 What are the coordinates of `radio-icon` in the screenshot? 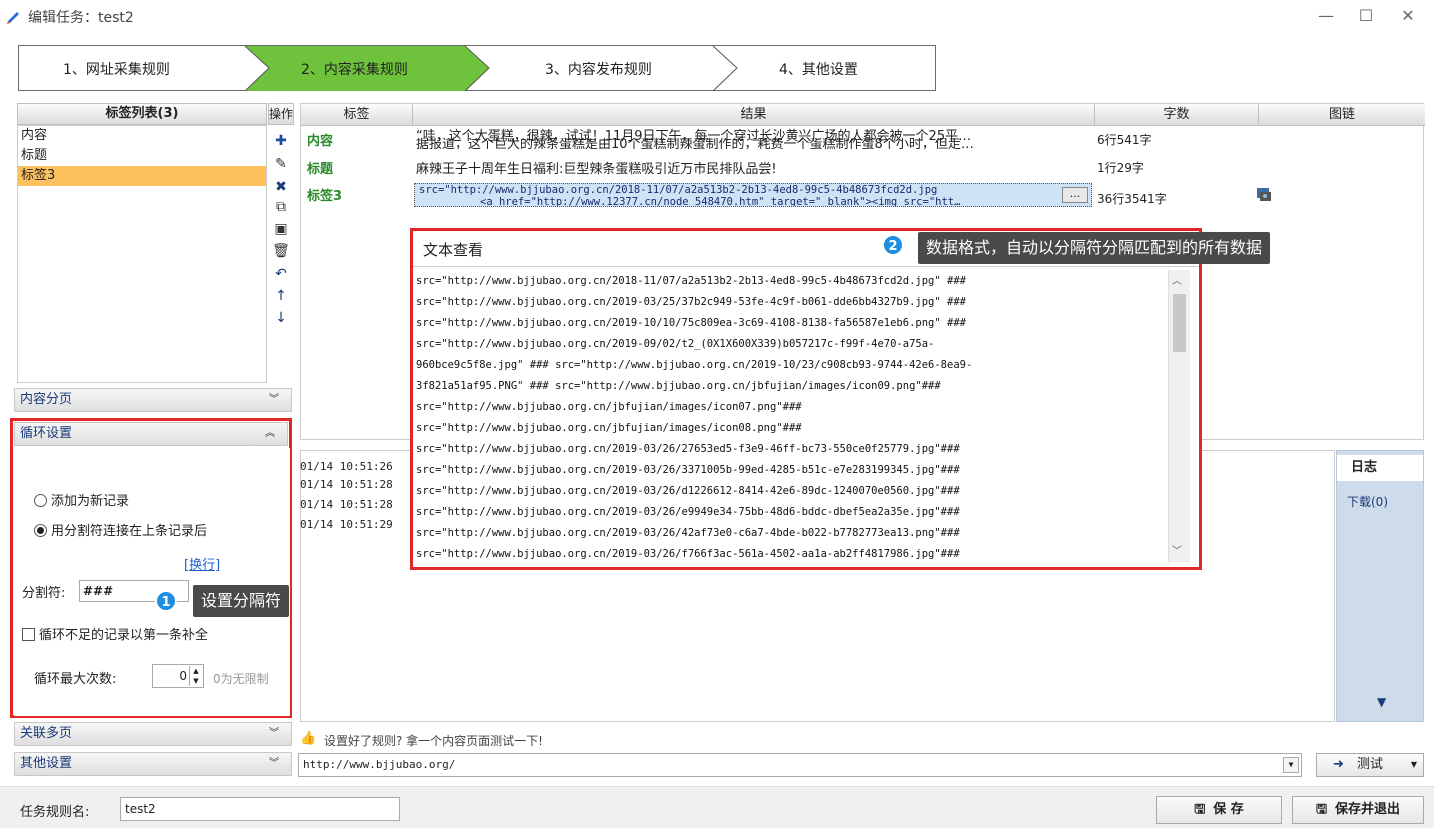 It's located at (40, 500).